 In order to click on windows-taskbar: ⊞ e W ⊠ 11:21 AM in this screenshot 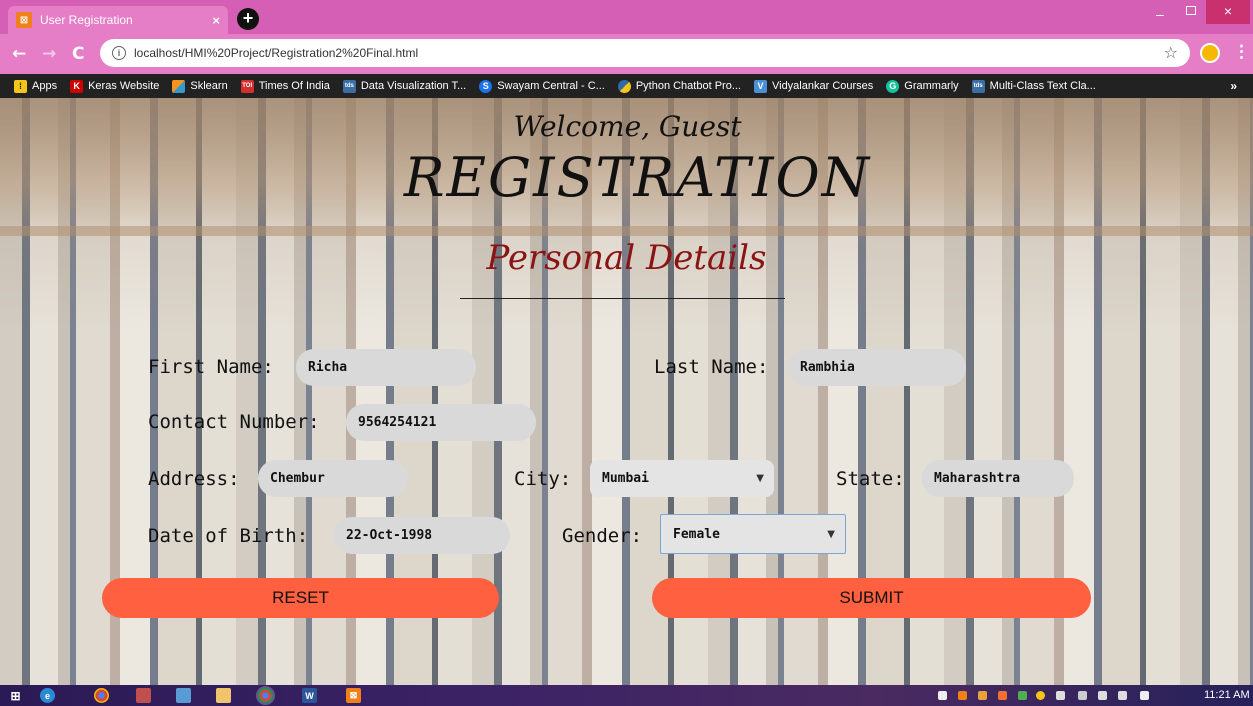, I will do `click(626, 695)`.